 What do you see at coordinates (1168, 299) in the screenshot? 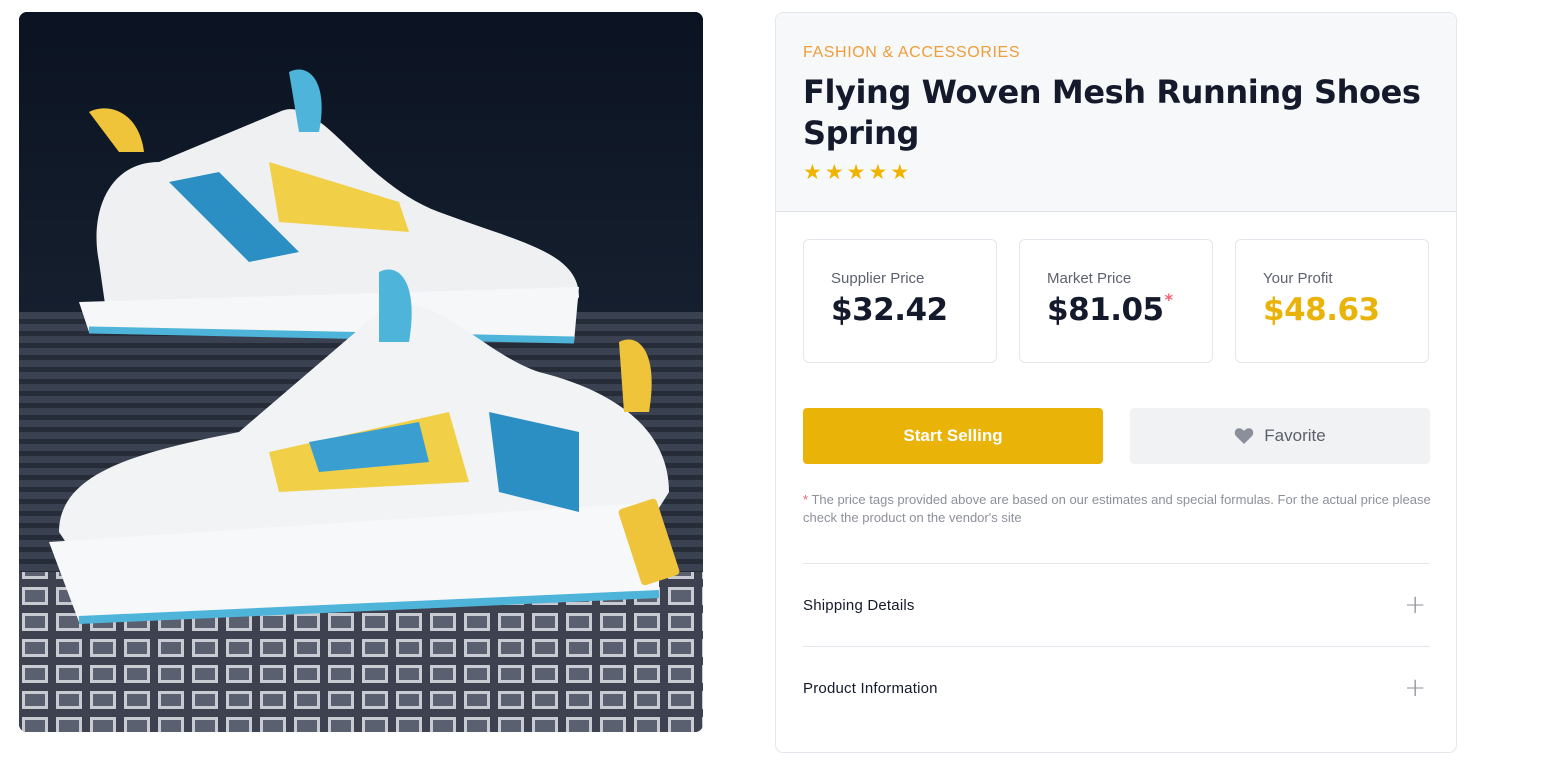
I see `market-price-asterisk: *` at bounding box center [1168, 299].